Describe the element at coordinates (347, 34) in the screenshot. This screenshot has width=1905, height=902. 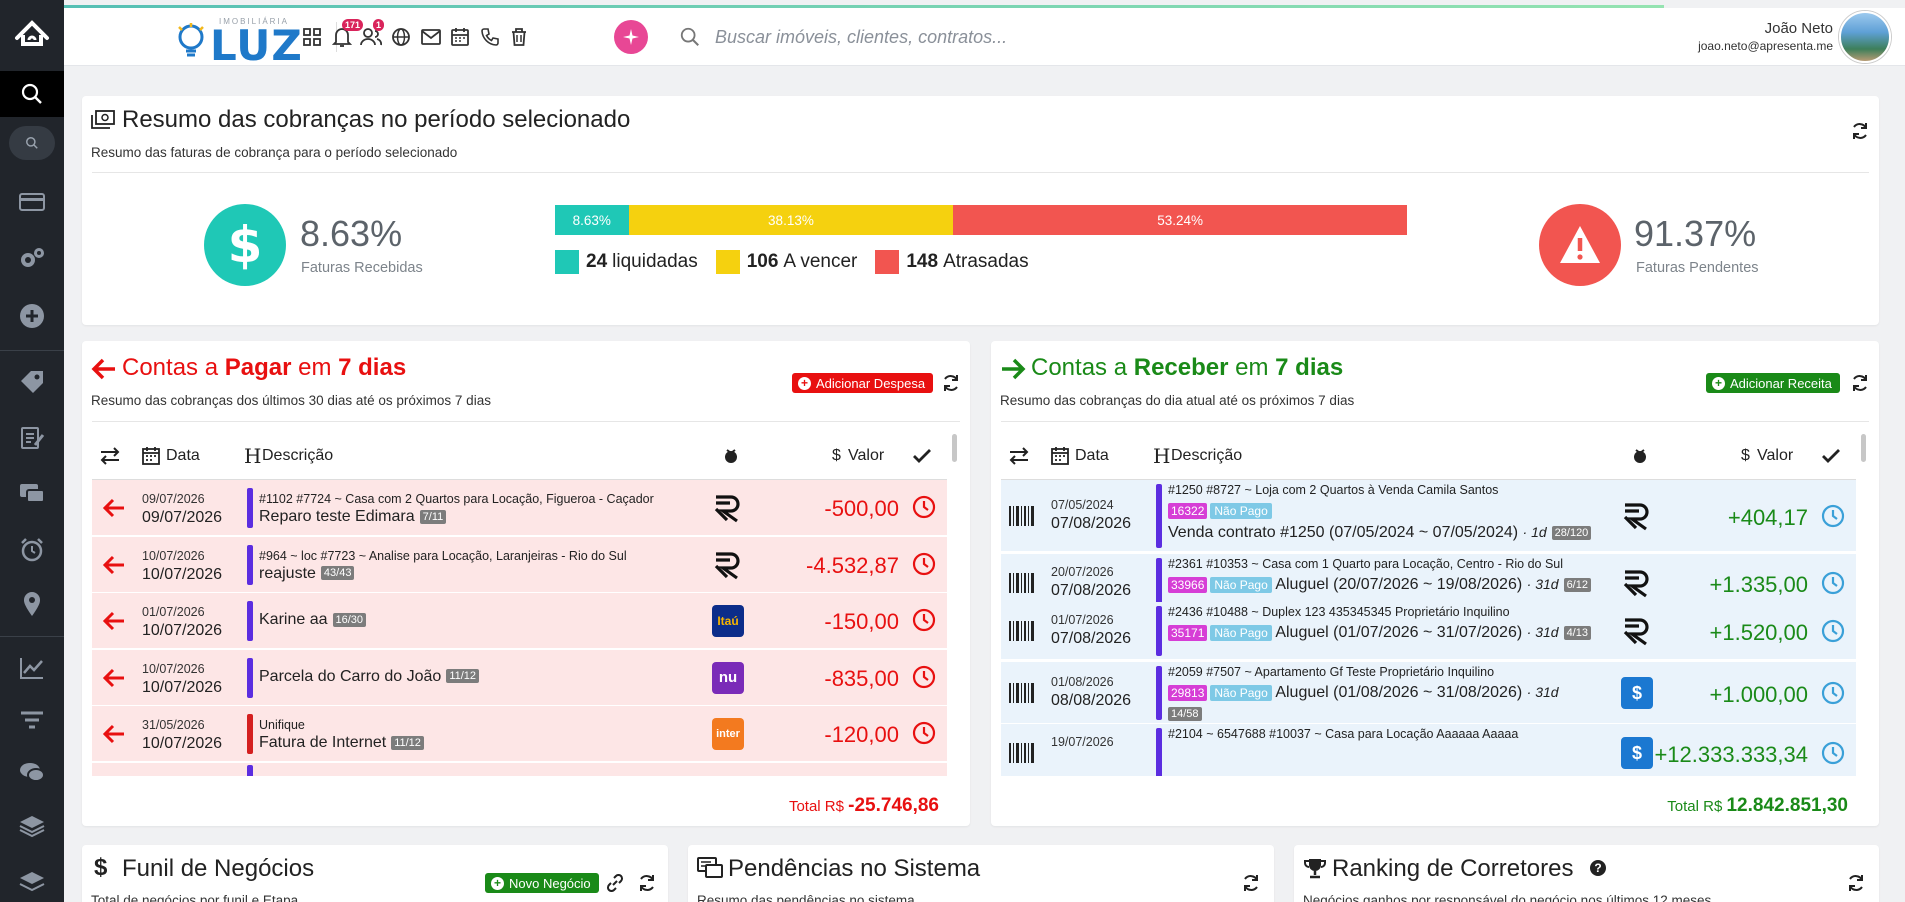
I see `notifications-bell-icon: 171` at that location.